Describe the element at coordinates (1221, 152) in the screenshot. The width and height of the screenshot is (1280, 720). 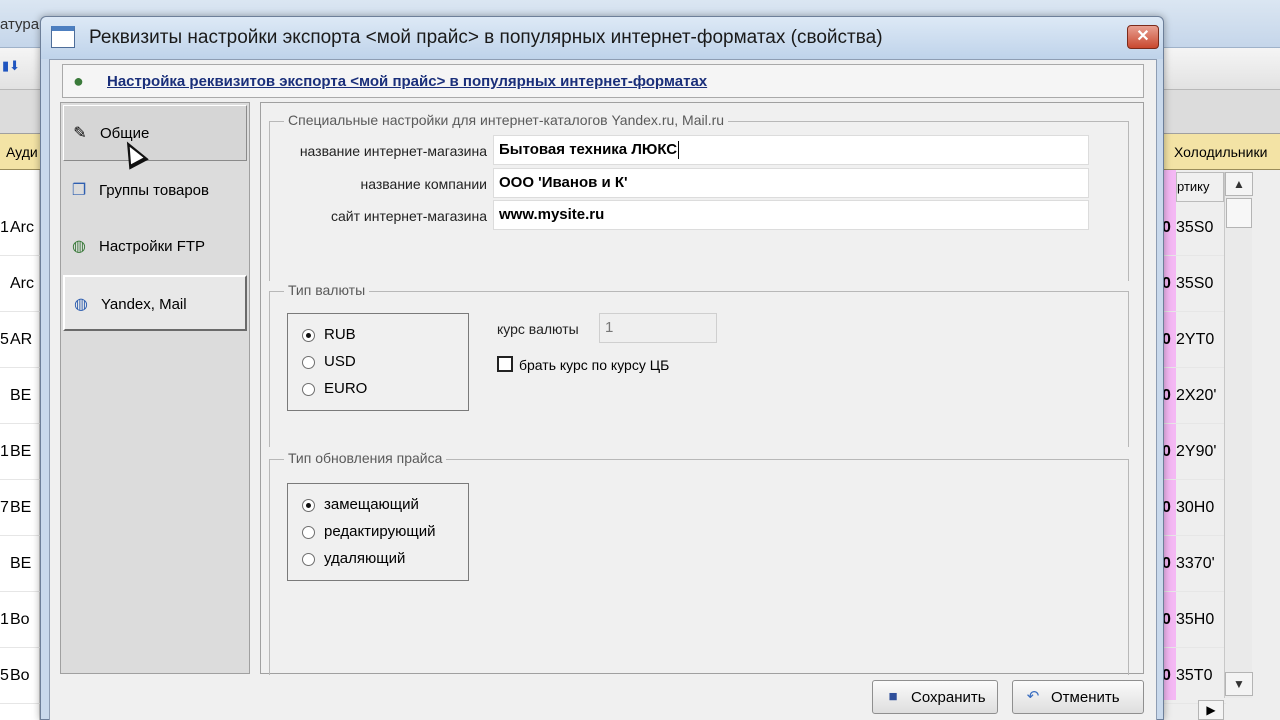
I see `background-column-header-right: Холодильники` at that location.